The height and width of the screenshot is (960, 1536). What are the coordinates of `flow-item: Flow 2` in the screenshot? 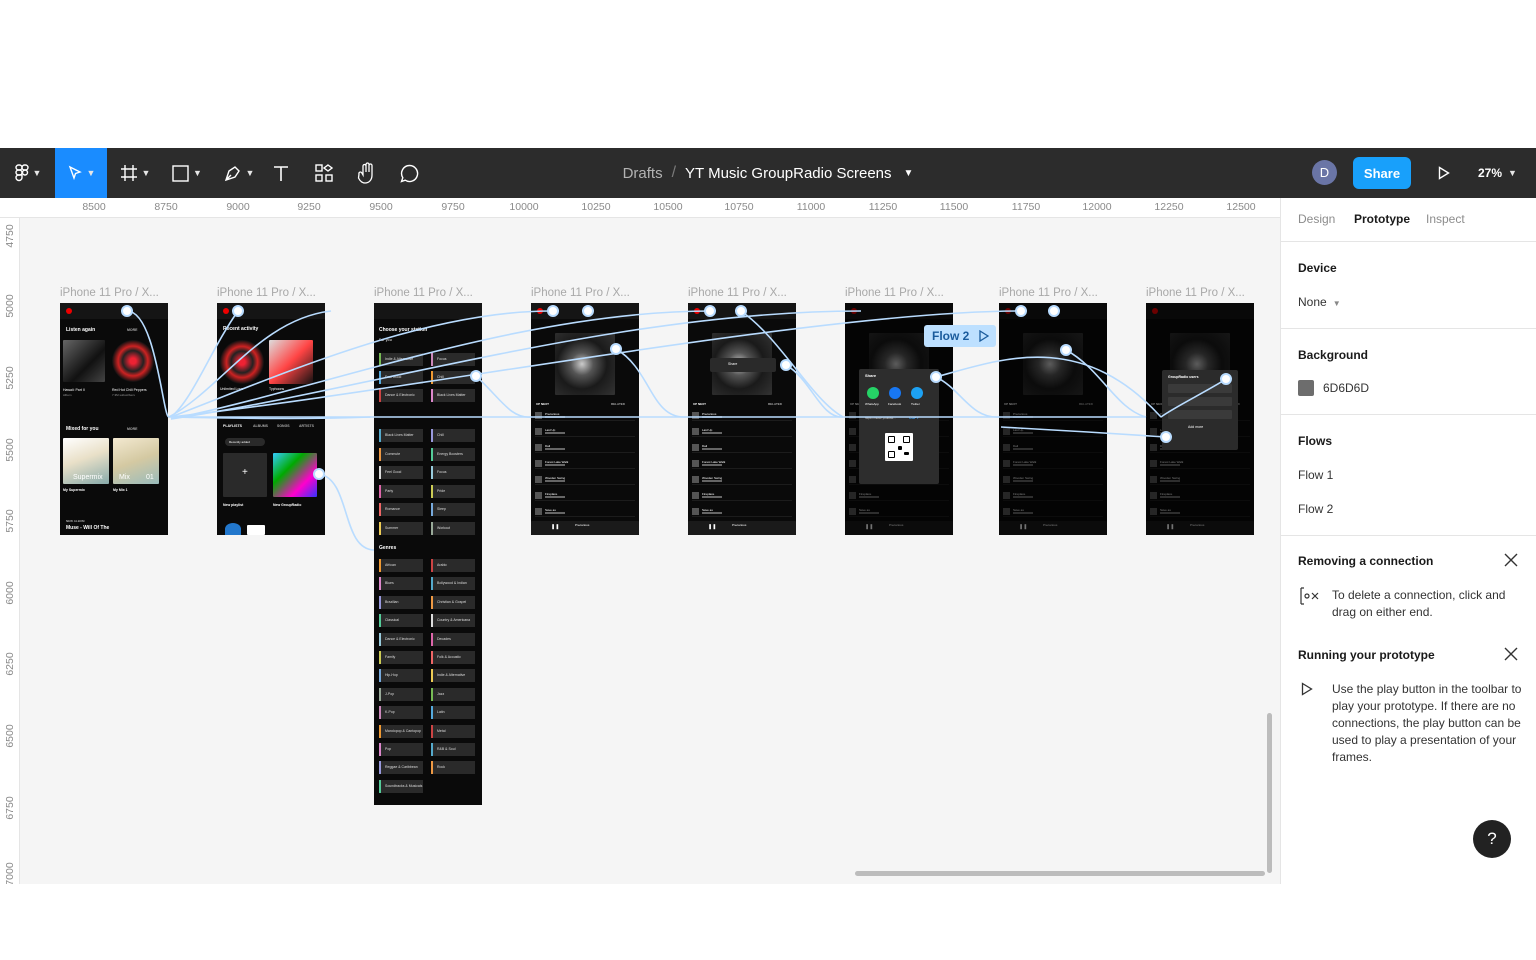 It's located at (1315, 509).